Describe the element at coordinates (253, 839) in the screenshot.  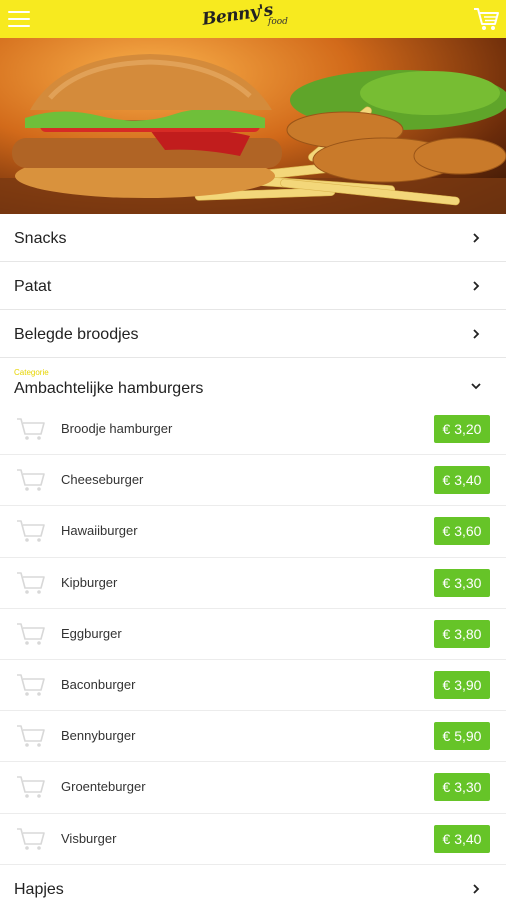
I see `product-row: Visburger € 3,40` at that location.